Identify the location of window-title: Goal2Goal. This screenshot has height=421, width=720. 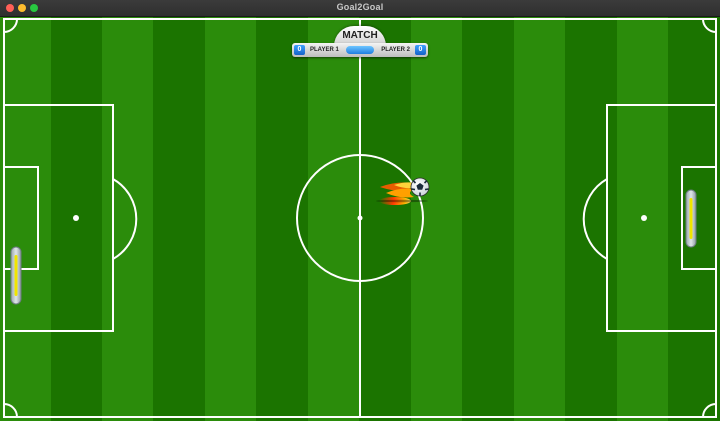
(360, 7).